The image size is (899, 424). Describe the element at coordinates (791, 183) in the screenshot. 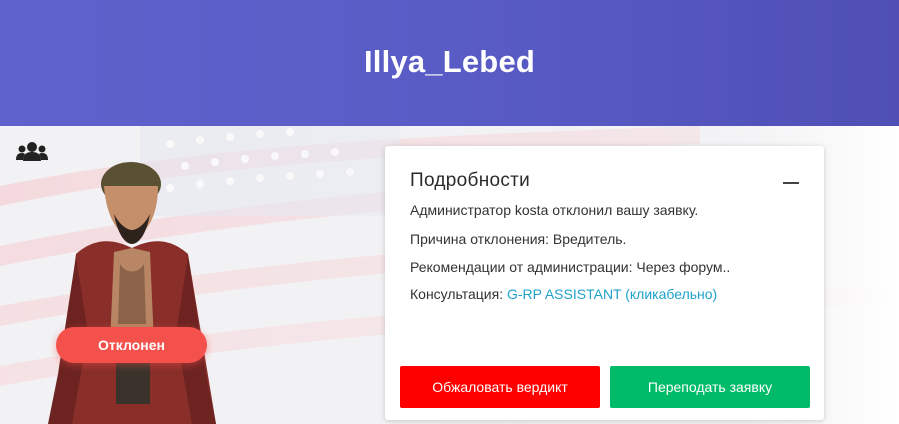

I see `minus-icon` at that location.